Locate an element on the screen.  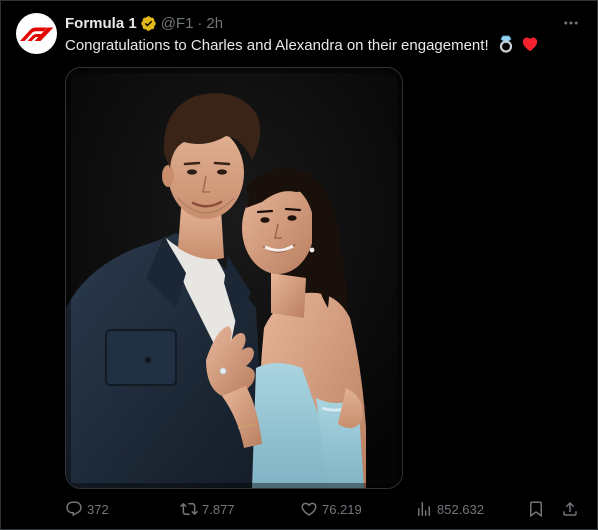
share-button is located at coordinates (572, 509).